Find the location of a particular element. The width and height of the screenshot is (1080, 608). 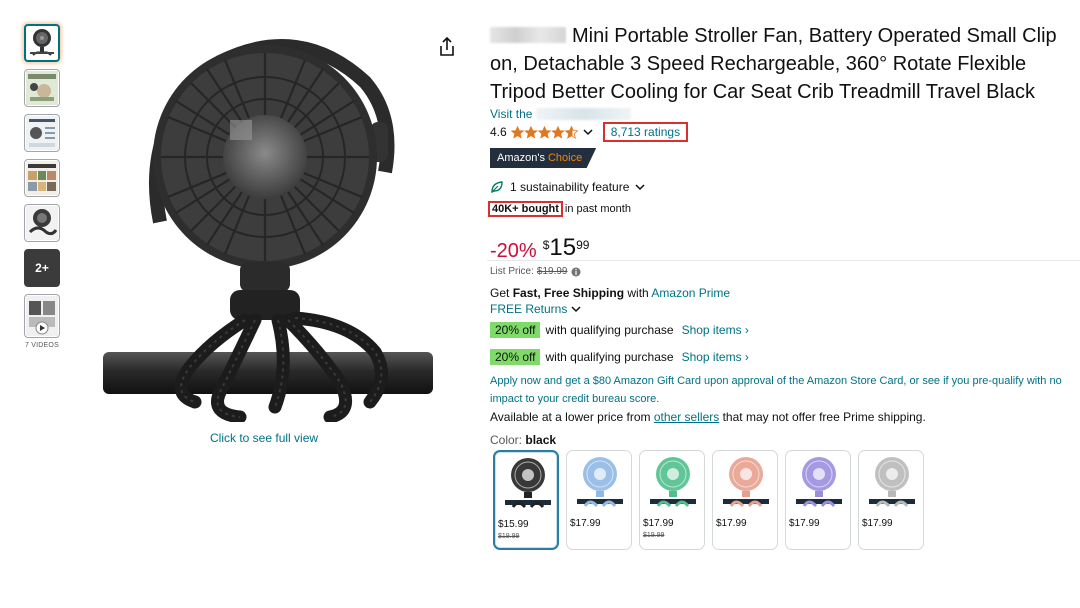

thumbnail-usage-grid is located at coordinates (42, 178).